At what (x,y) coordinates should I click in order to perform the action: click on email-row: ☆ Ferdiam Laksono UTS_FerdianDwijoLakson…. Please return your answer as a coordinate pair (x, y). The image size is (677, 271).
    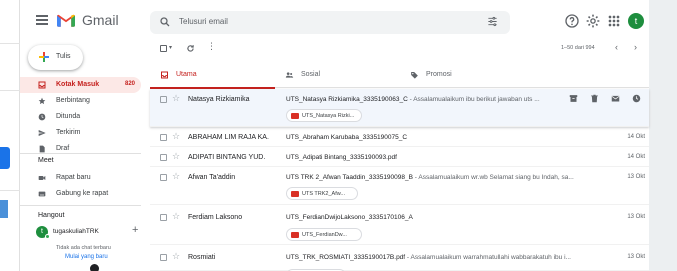
    Looking at the image, I should click on (399, 225).